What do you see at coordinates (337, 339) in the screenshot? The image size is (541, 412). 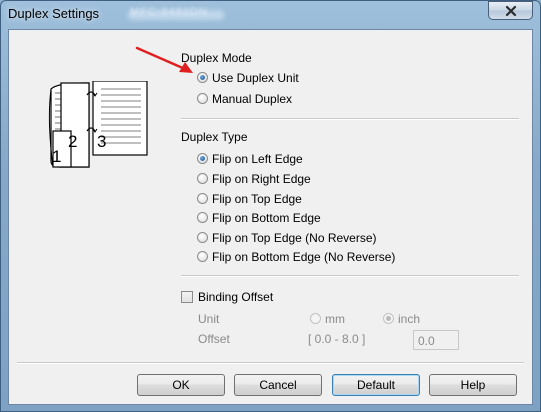 I see `offset-range: [ 0.0 - 8.0 ]` at bounding box center [337, 339].